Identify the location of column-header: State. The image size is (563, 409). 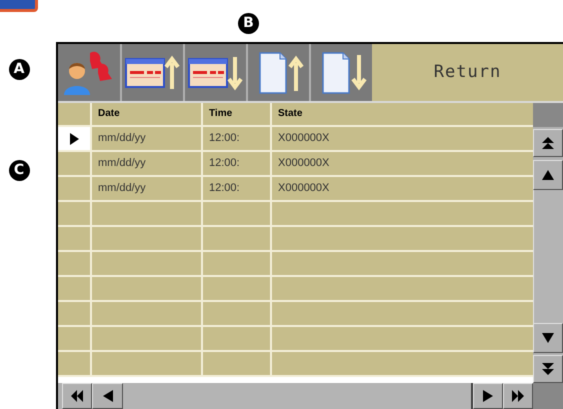
(290, 114).